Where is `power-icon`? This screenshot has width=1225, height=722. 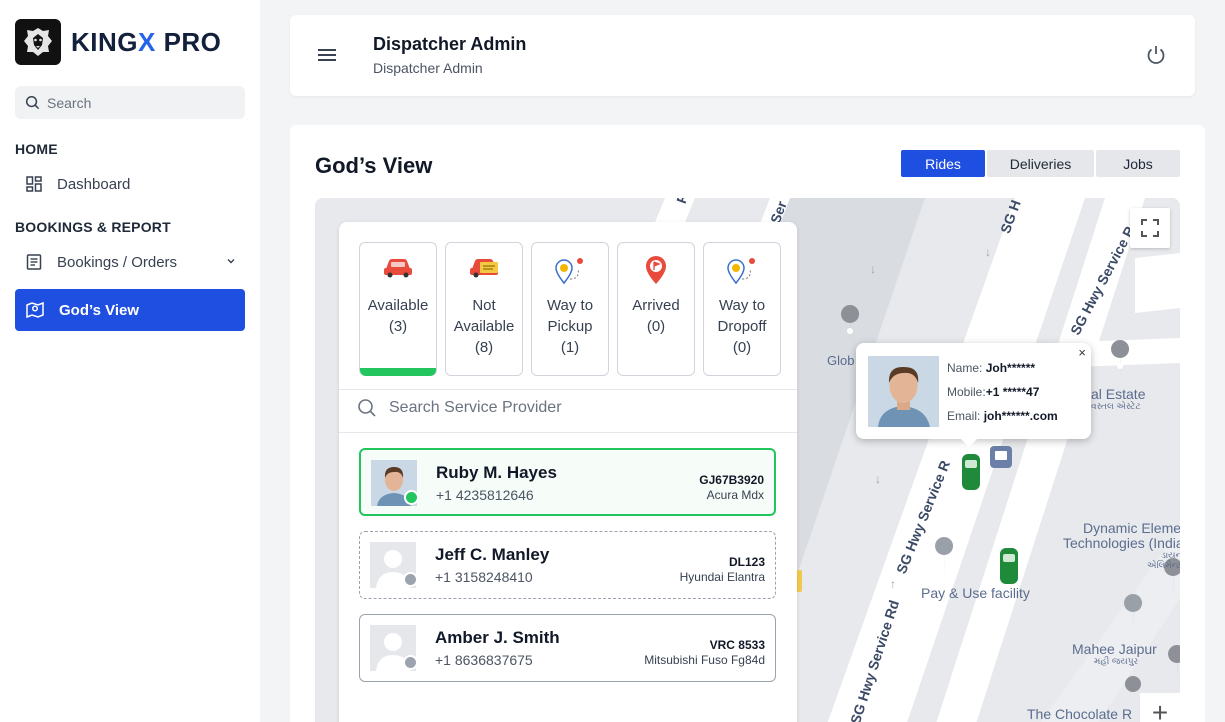 power-icon is located at coordinates (1156, 55).